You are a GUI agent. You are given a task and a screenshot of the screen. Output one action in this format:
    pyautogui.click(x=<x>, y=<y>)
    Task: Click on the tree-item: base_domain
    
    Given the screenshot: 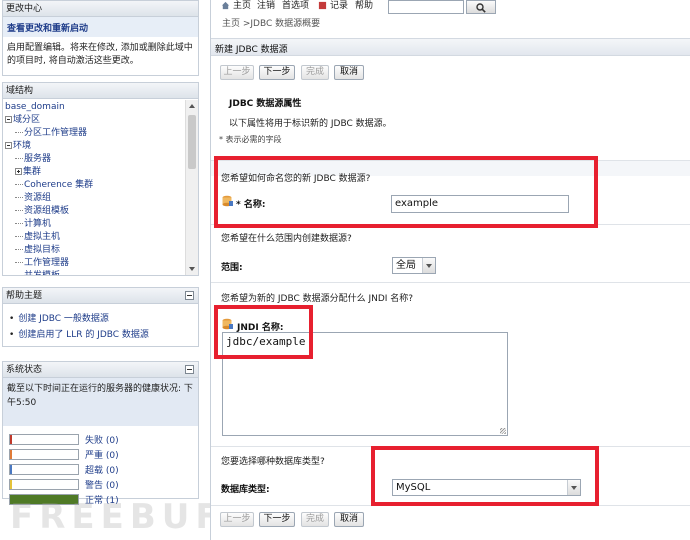 What is the action you would take?
    pyautogui.click(x=93, y=107)
    